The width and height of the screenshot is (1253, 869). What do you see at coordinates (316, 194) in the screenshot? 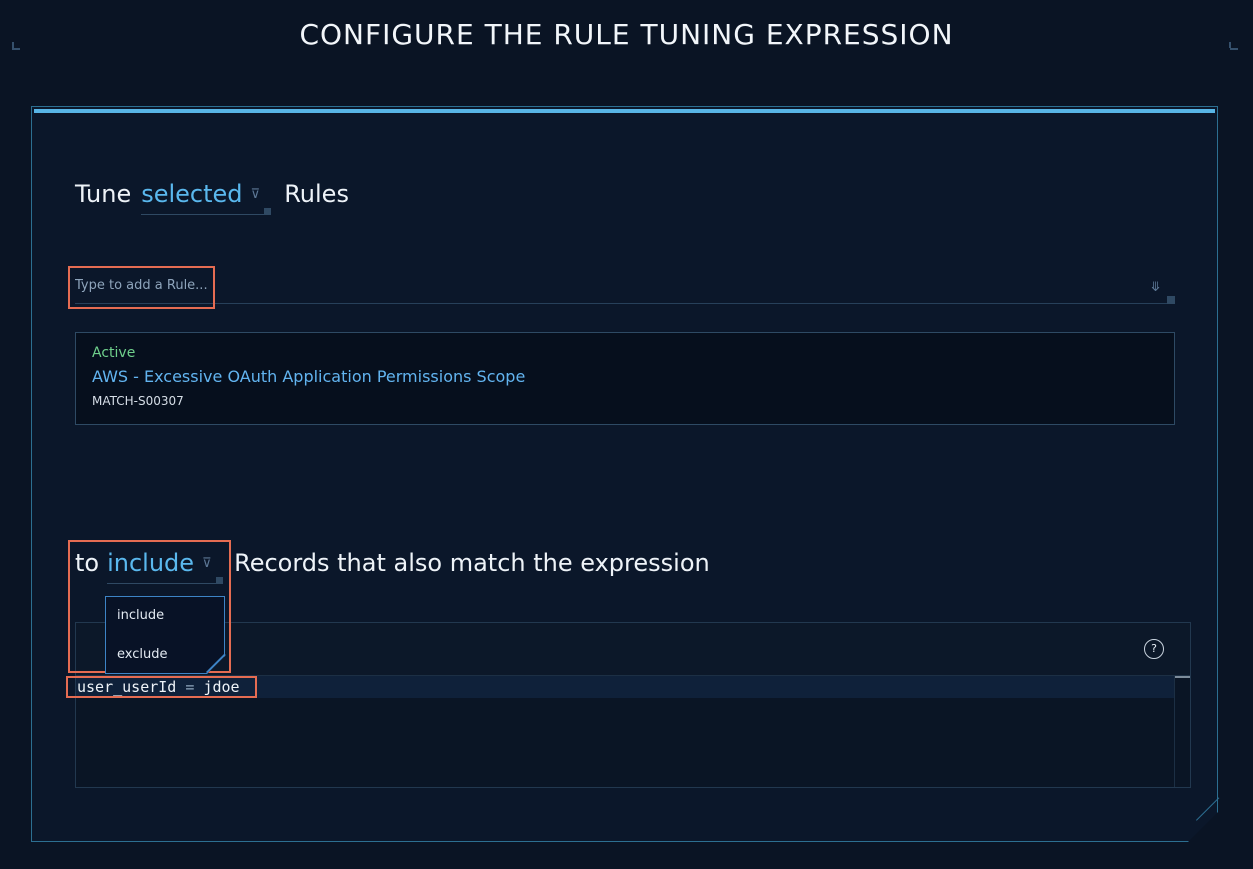
I see `tune-suffix: Rules` at bounding box center [316, 194].